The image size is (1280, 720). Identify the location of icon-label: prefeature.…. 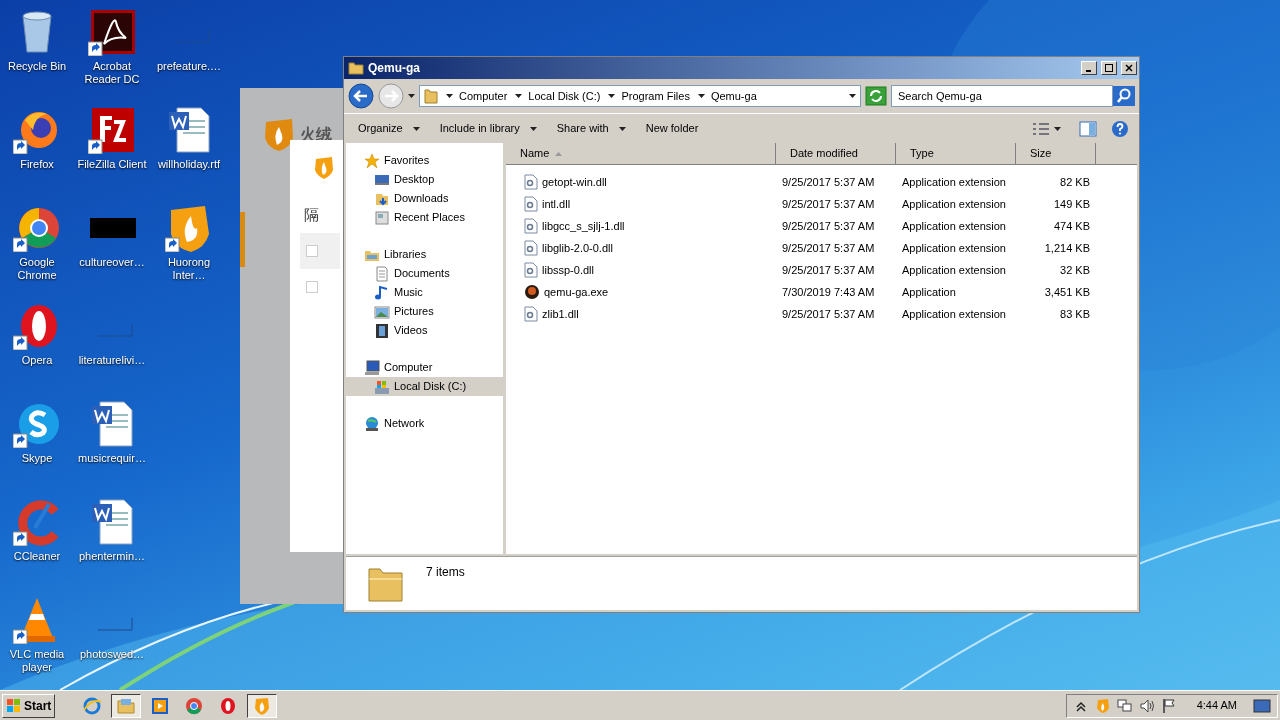
(189, 66).